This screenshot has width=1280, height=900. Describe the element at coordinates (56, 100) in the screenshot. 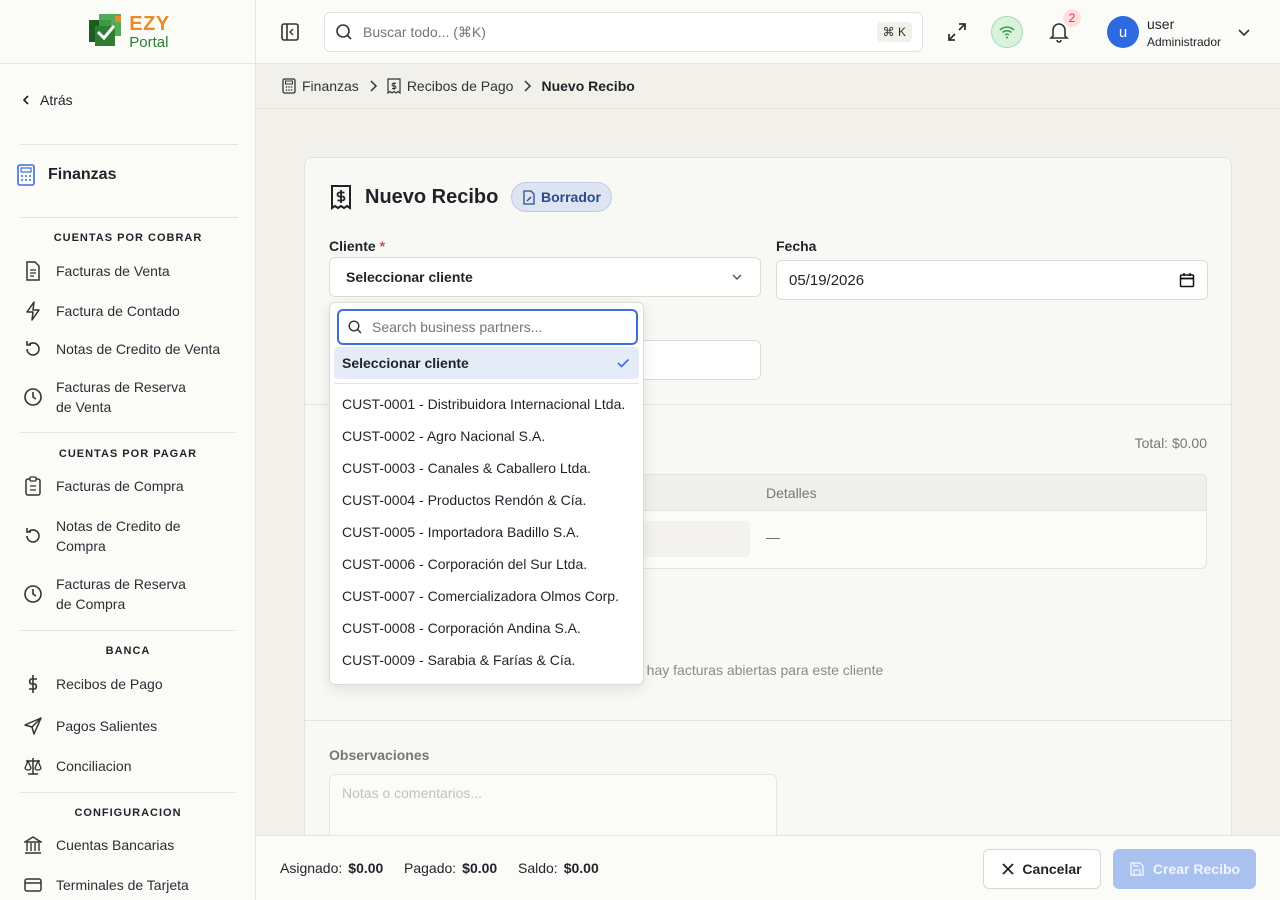

I see `back-label: Atrás` at that location.